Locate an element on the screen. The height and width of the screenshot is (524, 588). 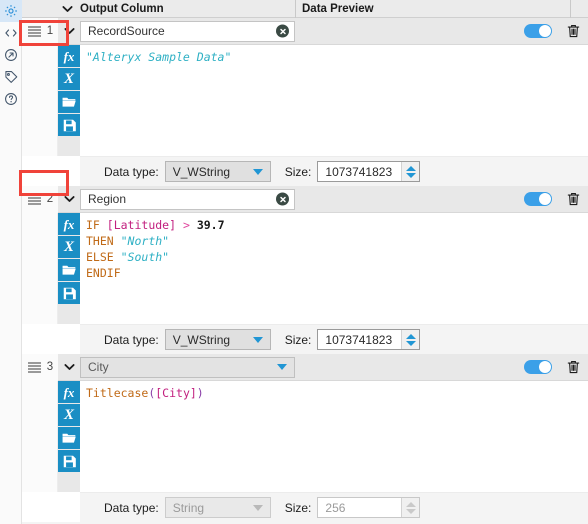
help-icon is located at coordinates (11, 99).